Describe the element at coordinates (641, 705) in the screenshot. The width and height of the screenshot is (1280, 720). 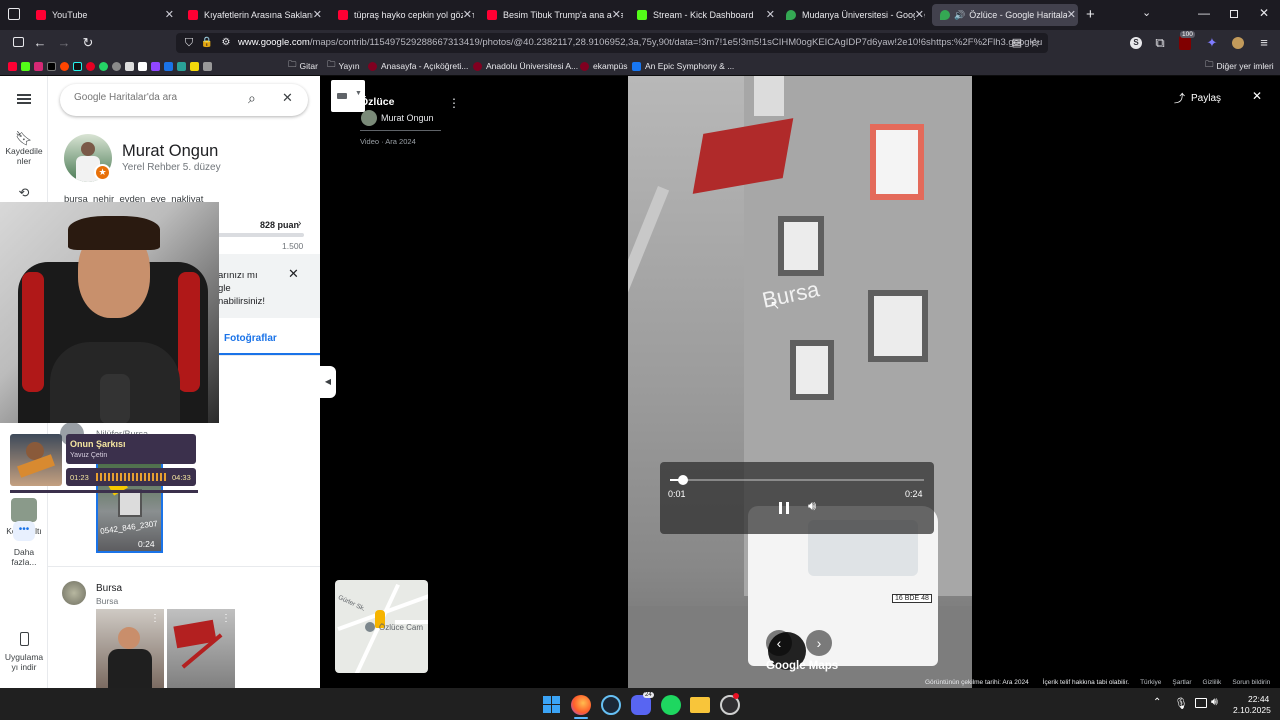
I see `discord-icon` at that location.